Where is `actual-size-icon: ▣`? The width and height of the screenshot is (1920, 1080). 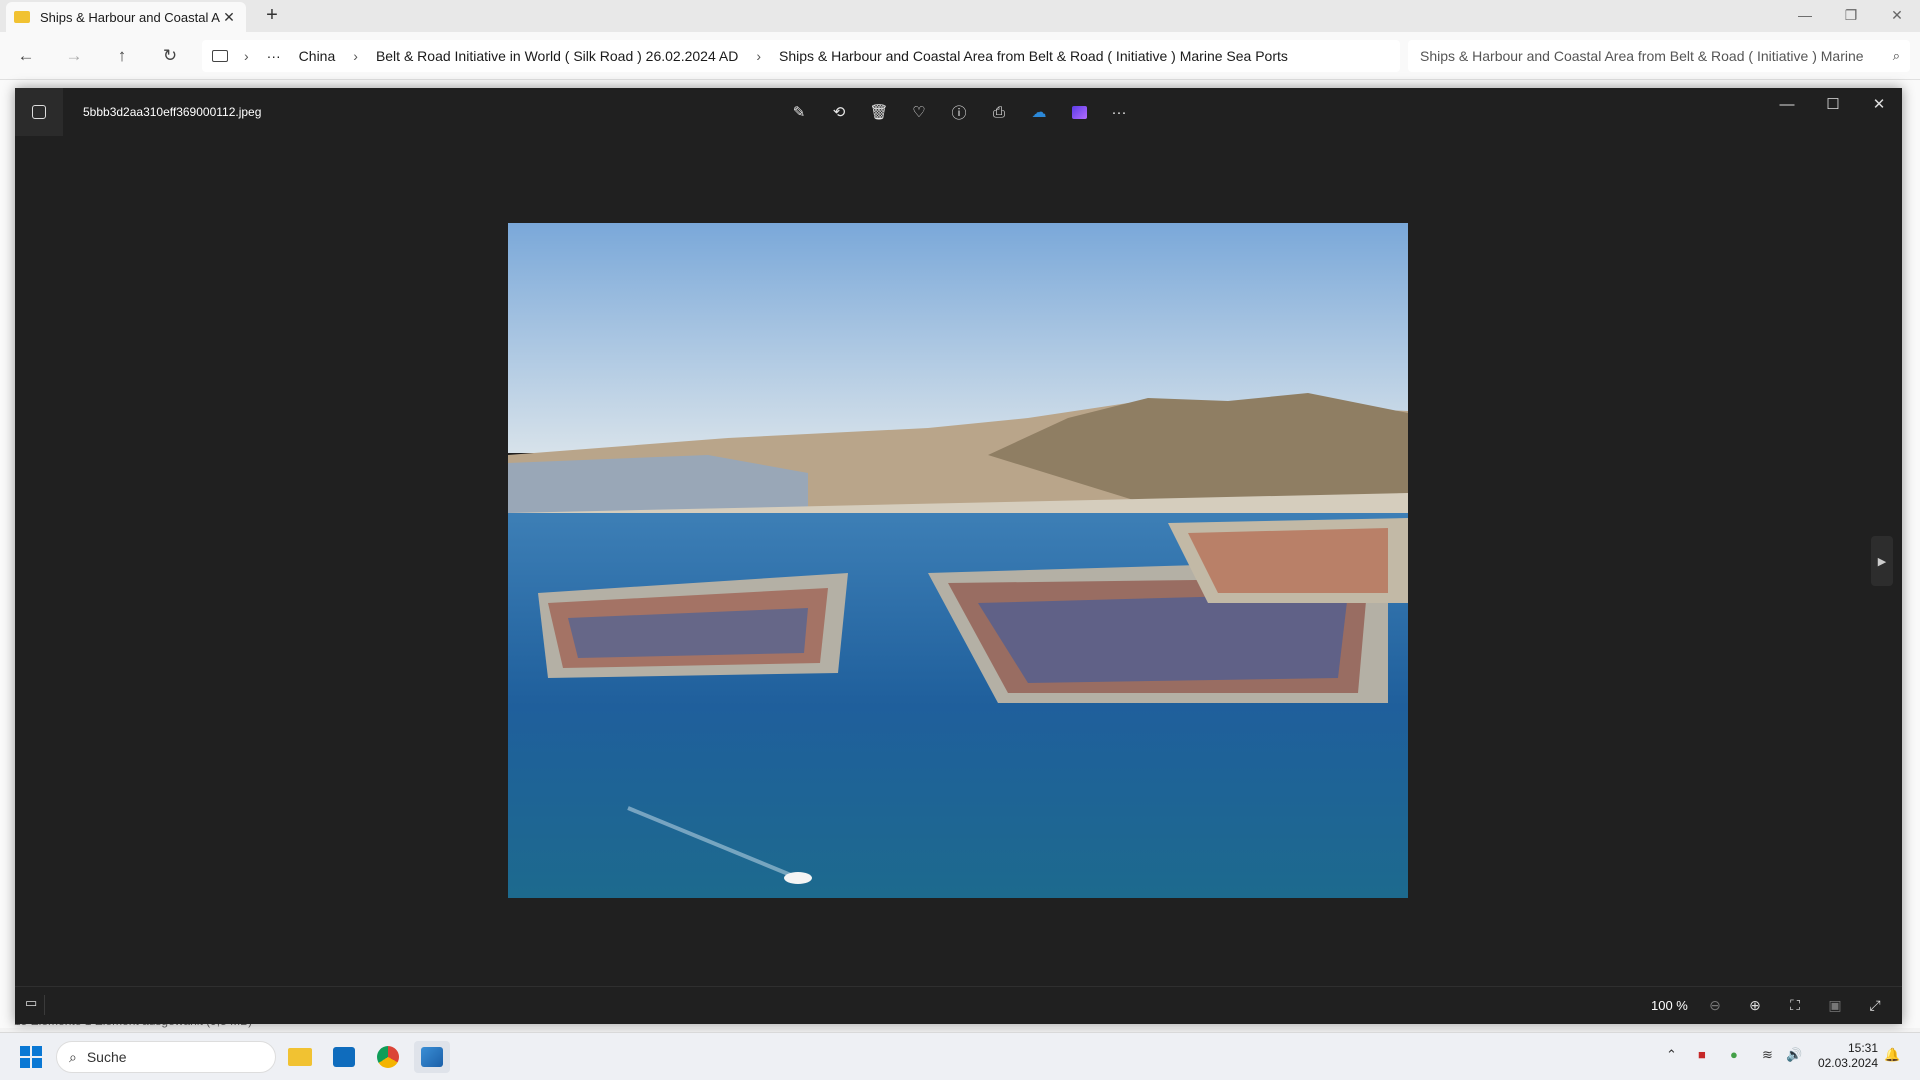 actual-size-icon: ▣ is located at coordinates (1835, 1005).